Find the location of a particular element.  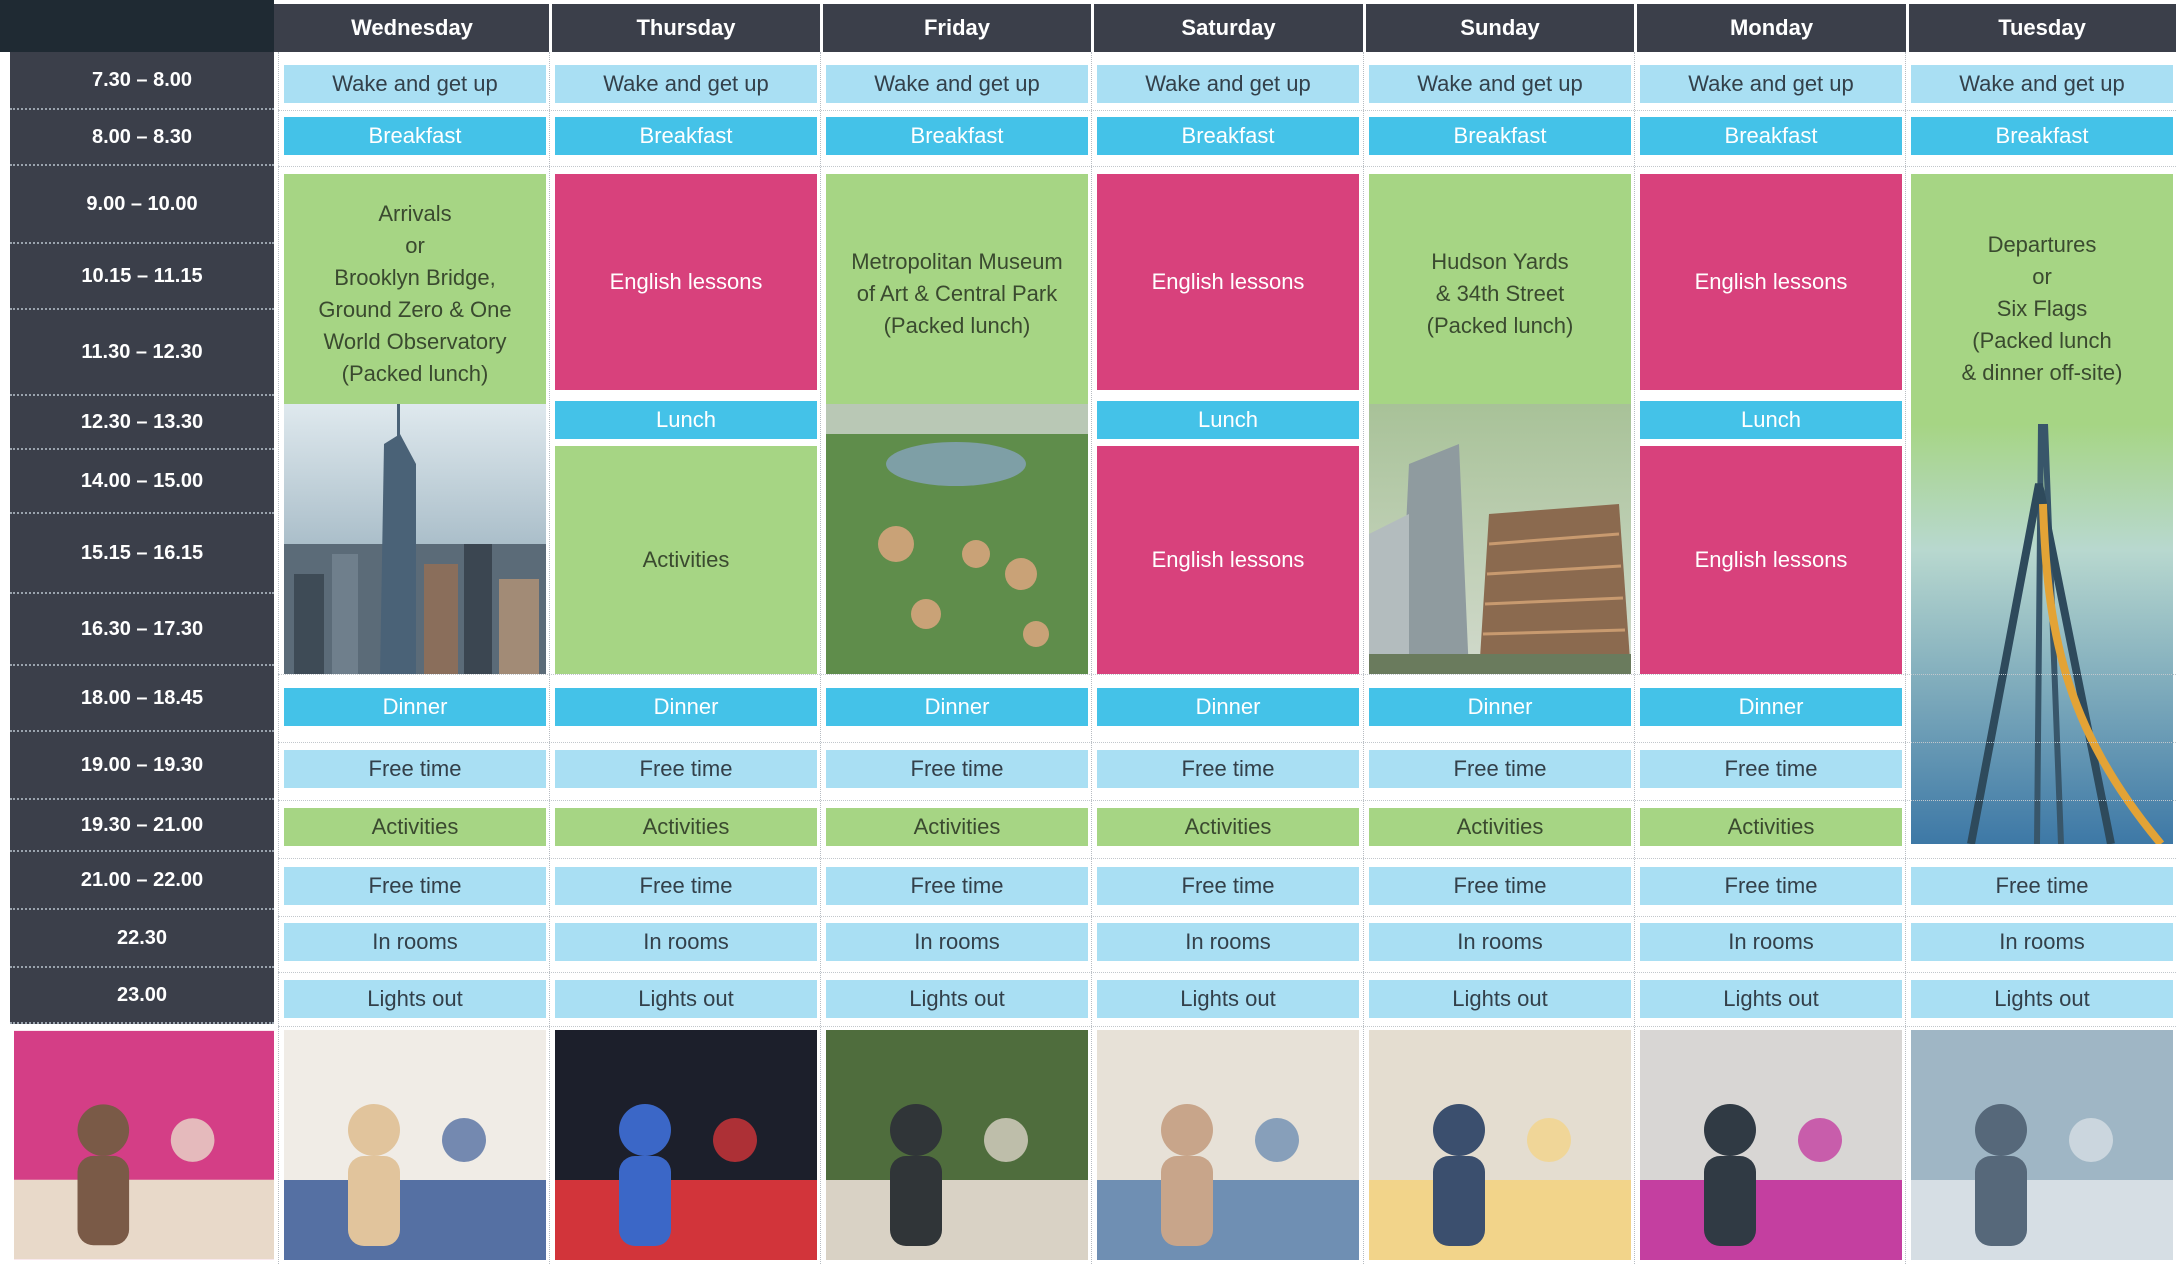

day-header-wednesday: Wednesday is located at coordinates (412, 28).